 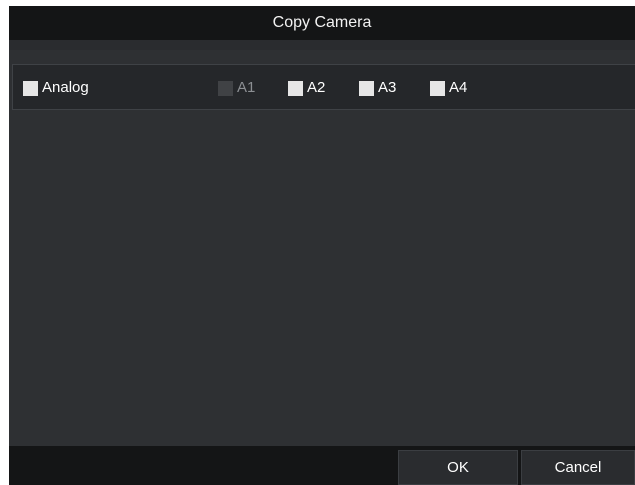 I want to click on channel-a1-checkbox: A1, so click(x=236, y=88).